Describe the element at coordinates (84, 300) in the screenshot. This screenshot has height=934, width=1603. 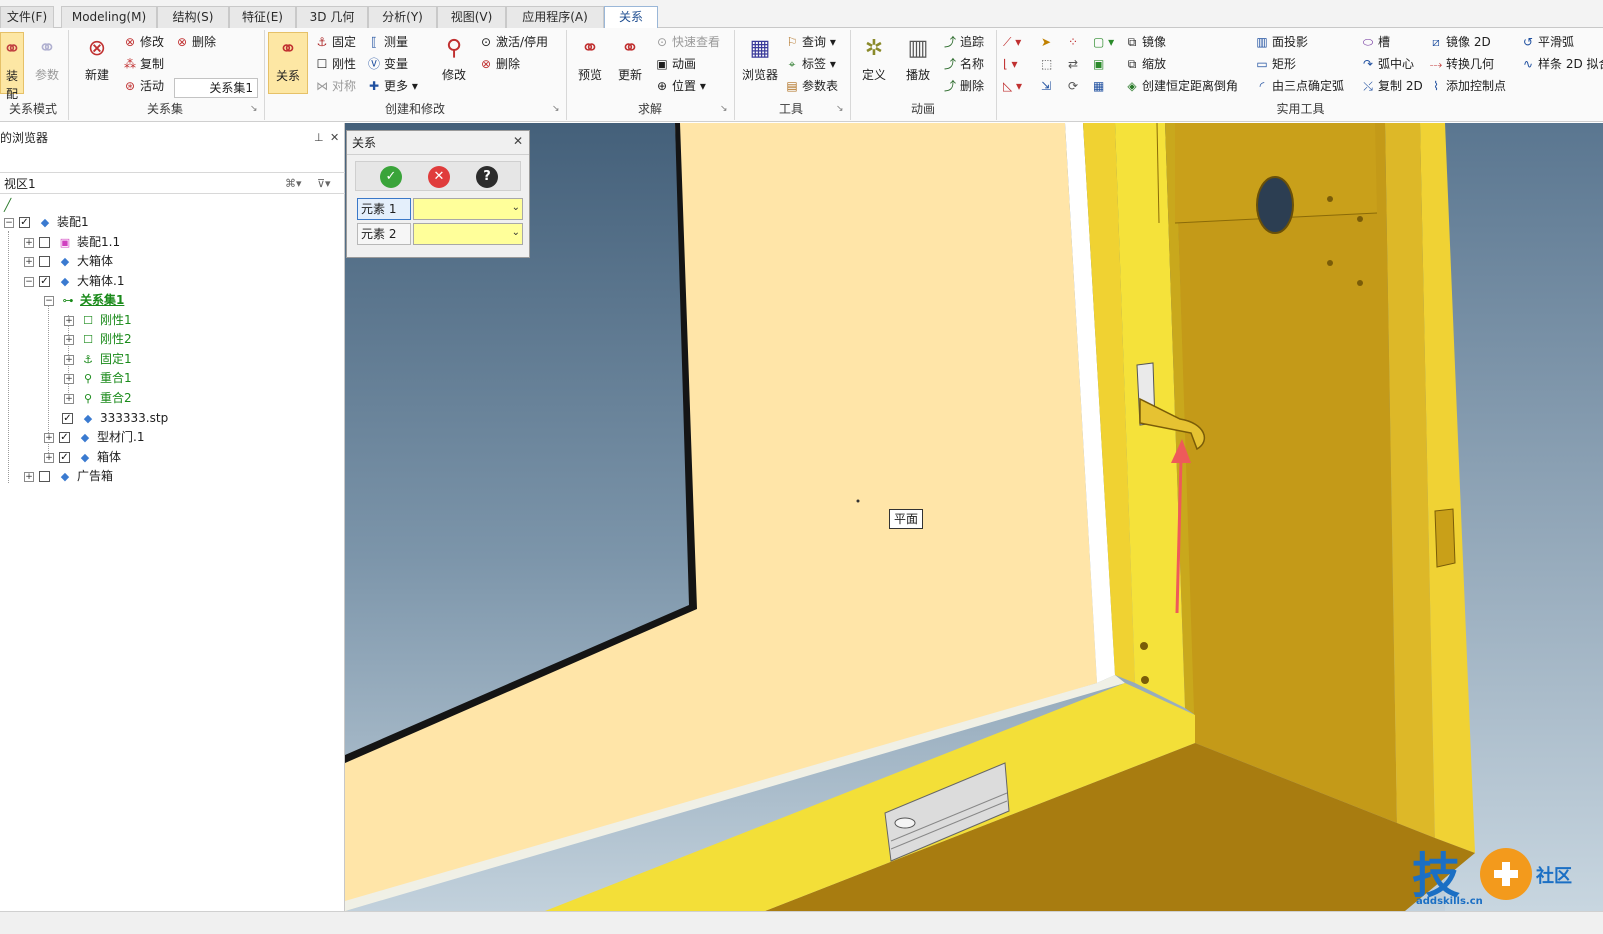
I see `tree-item-relation-set: − ⊶ 关系集1` at that location.